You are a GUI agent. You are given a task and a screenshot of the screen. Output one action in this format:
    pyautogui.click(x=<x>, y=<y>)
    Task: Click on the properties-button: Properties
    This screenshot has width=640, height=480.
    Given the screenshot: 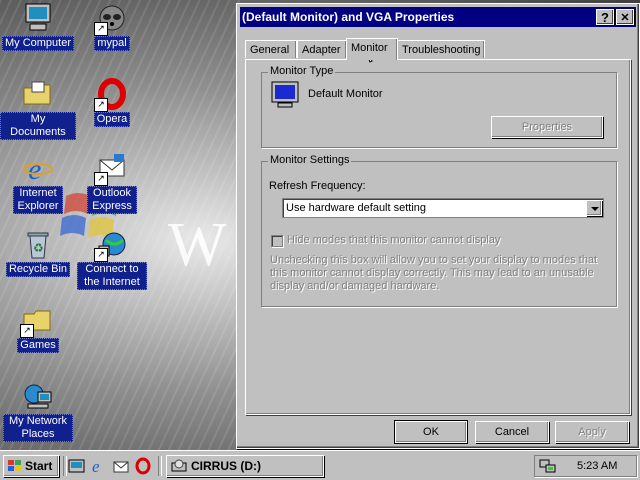 What is the action you would take?
    pyautogui.click(x=547, y=127)
    